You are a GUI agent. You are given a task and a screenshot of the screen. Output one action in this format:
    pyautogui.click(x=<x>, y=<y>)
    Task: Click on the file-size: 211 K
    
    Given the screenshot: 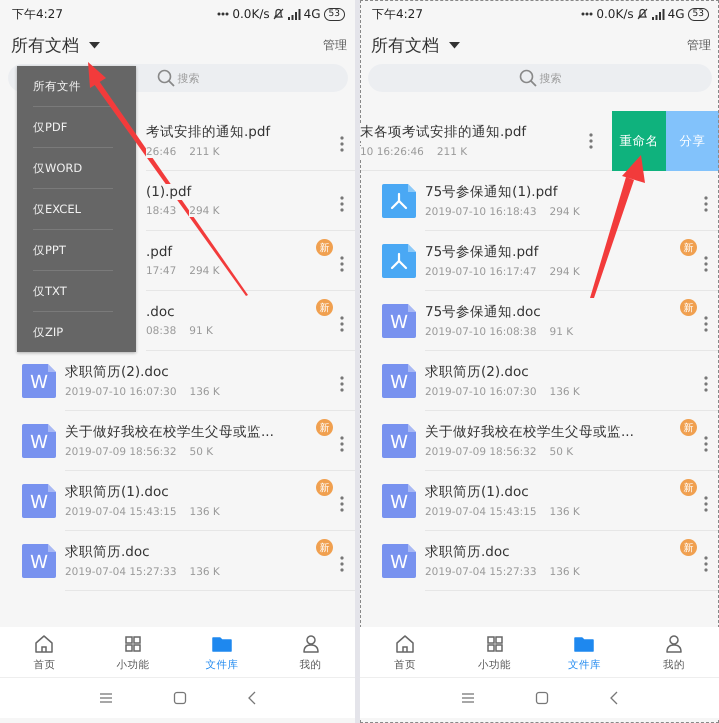 What is the action you would take?
    pyautogui.click(x=204, y=152)
    